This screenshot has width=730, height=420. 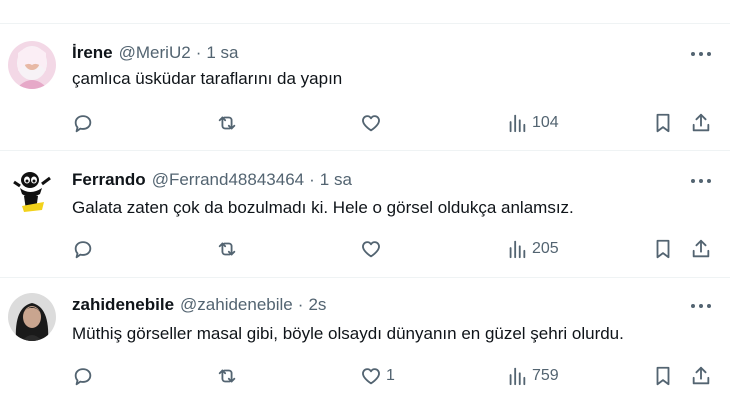 I want to click on views-button: 759, so click(x=532, y=376).